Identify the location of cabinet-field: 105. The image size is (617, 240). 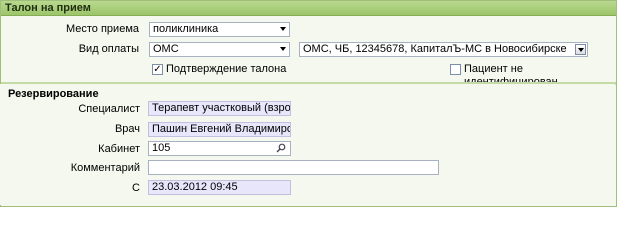
(219, 148).